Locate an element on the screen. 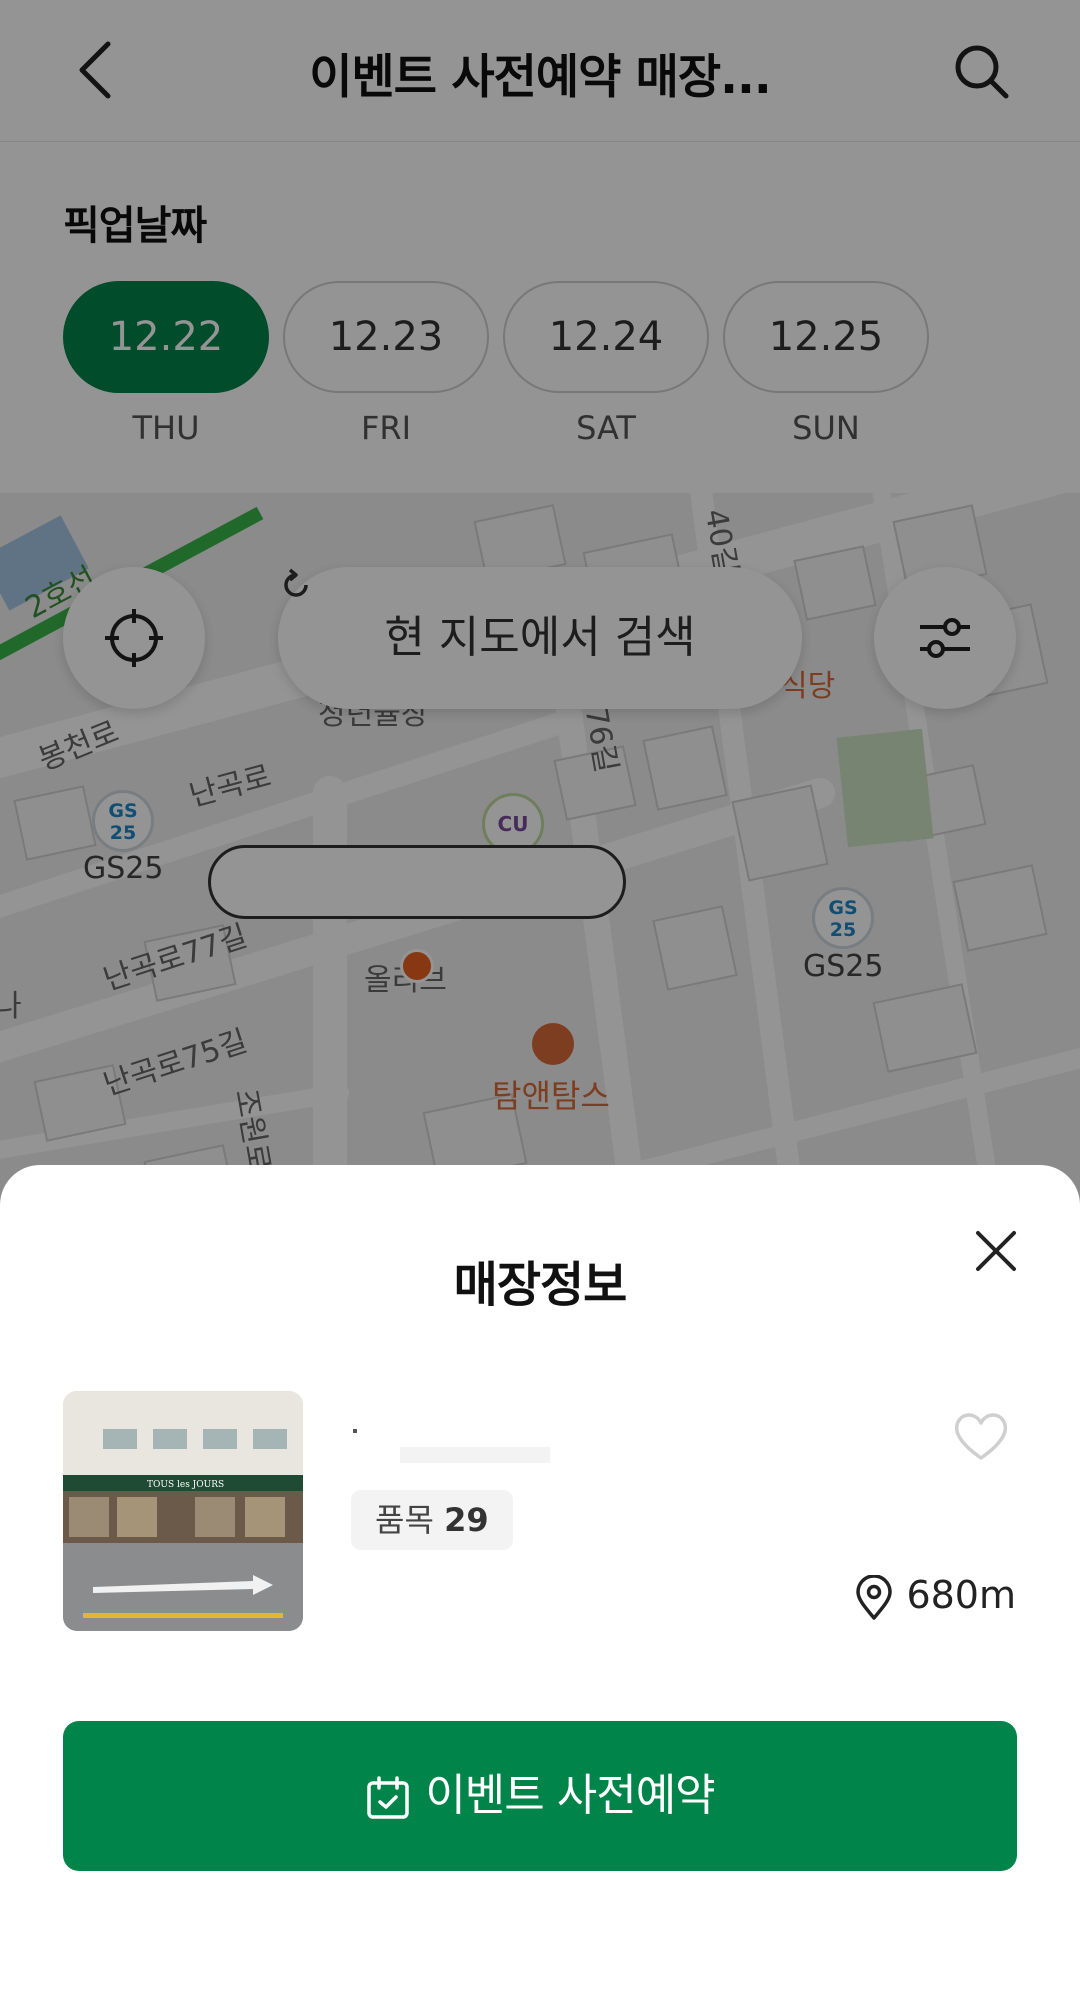  heart-favorite-icon is located at coordinates (981, 1436).